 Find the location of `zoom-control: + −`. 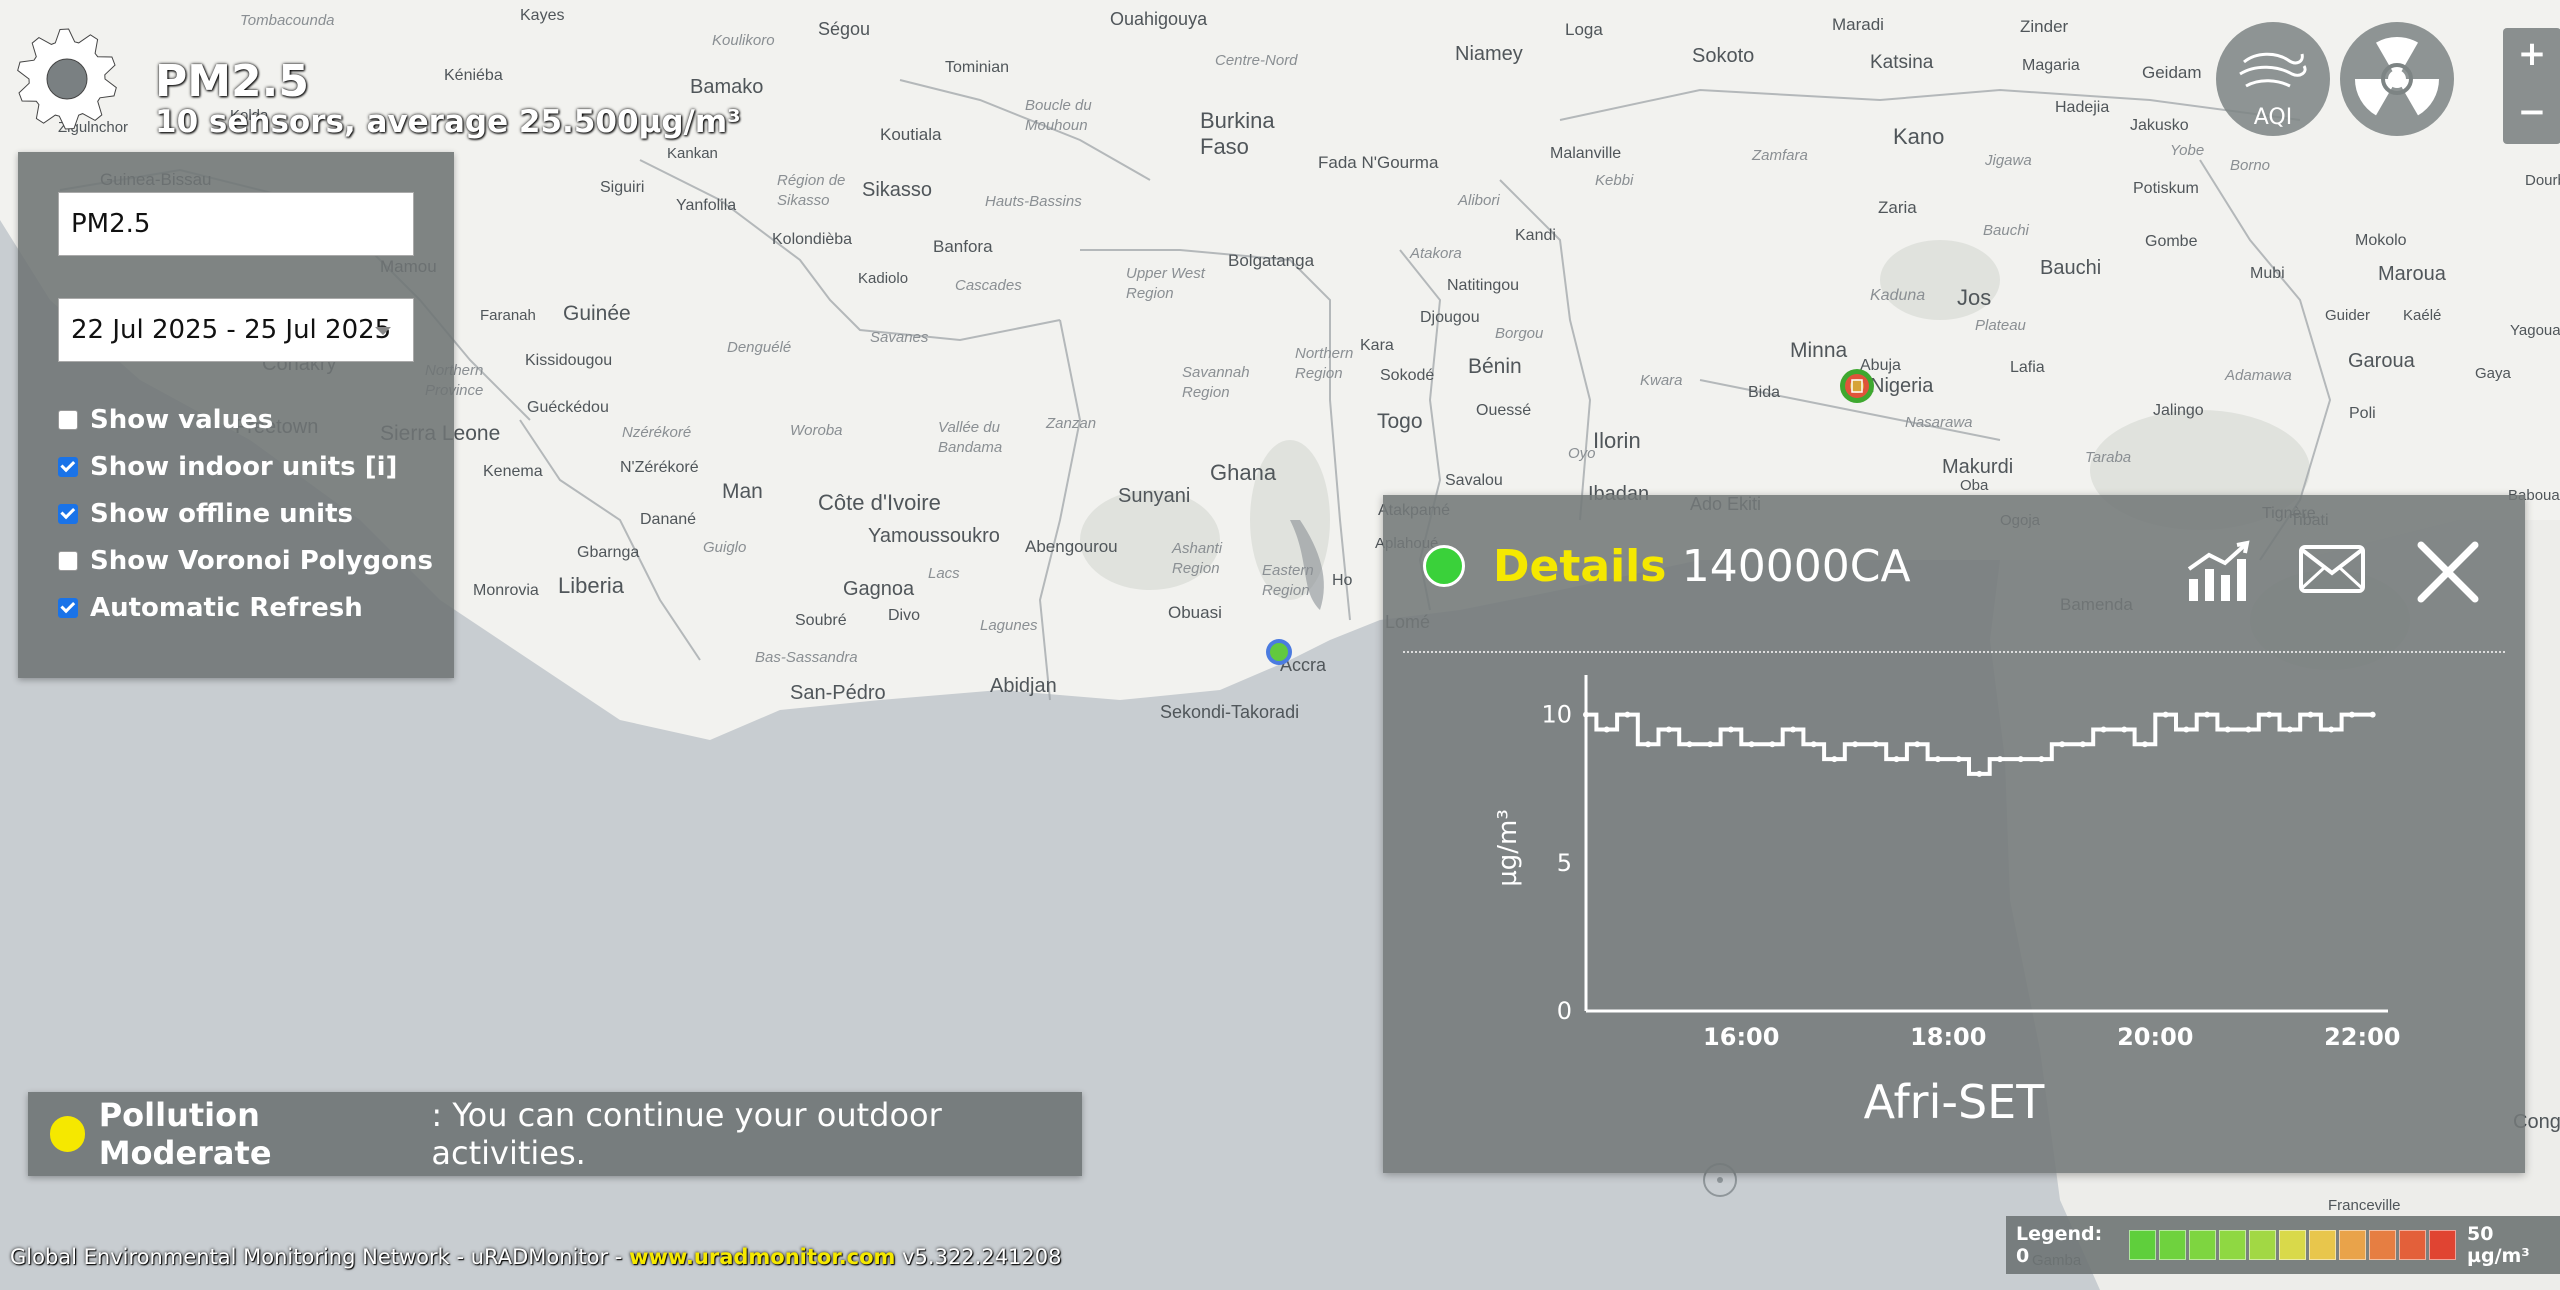

zoom-control: + − is located at coordinates (2531, 86).